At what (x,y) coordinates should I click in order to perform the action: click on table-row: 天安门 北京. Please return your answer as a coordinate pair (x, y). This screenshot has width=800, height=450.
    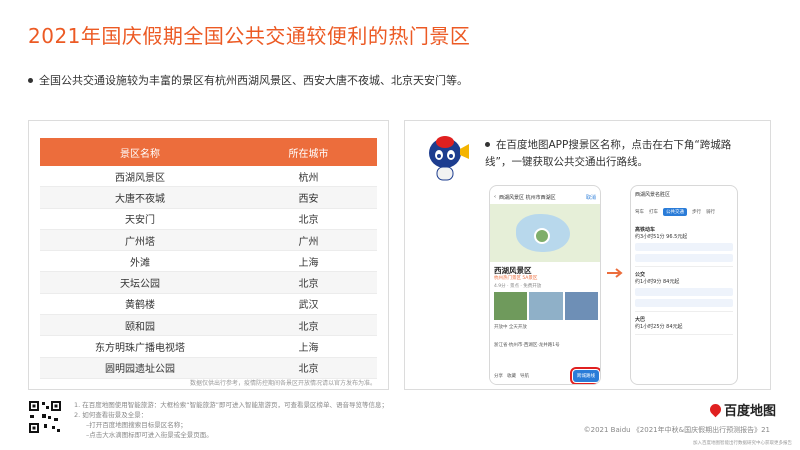
    Looking at the image, I should click on (208, 219).